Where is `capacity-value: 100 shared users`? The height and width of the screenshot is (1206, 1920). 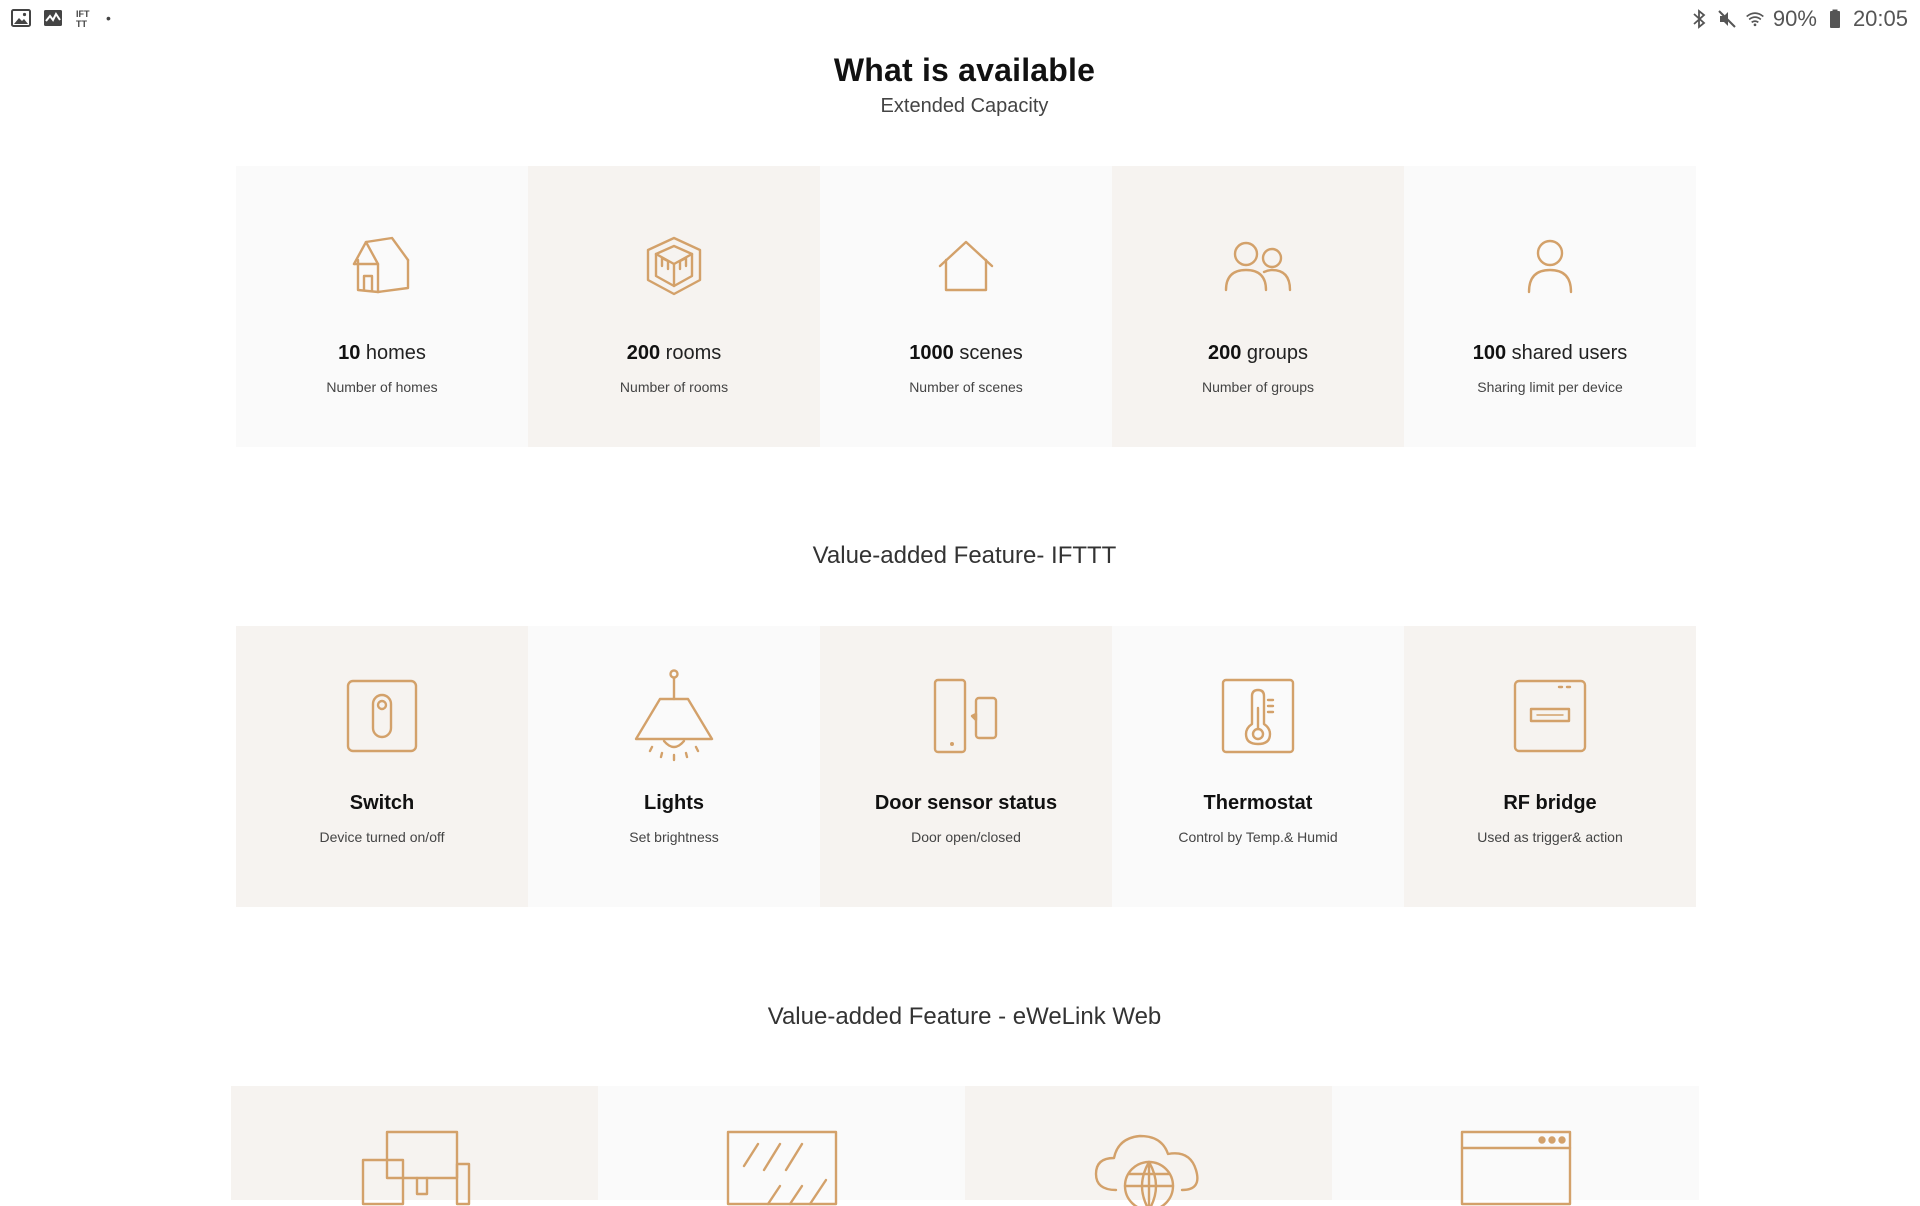
capacity-value: 100 shared users is located at coordinates (1550, 353).